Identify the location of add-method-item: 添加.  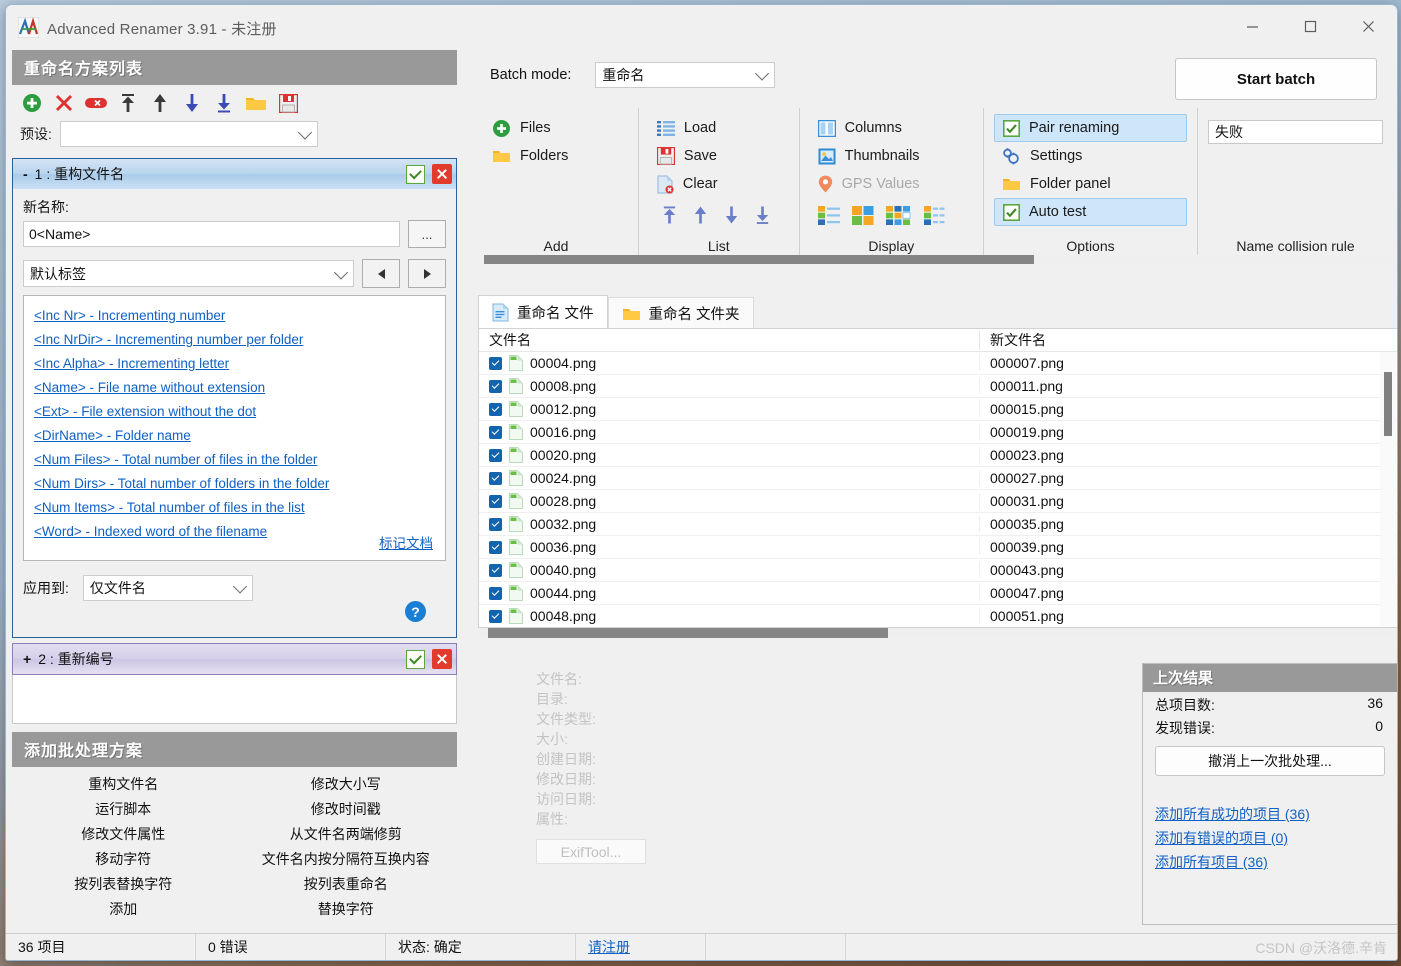
(123, 909).